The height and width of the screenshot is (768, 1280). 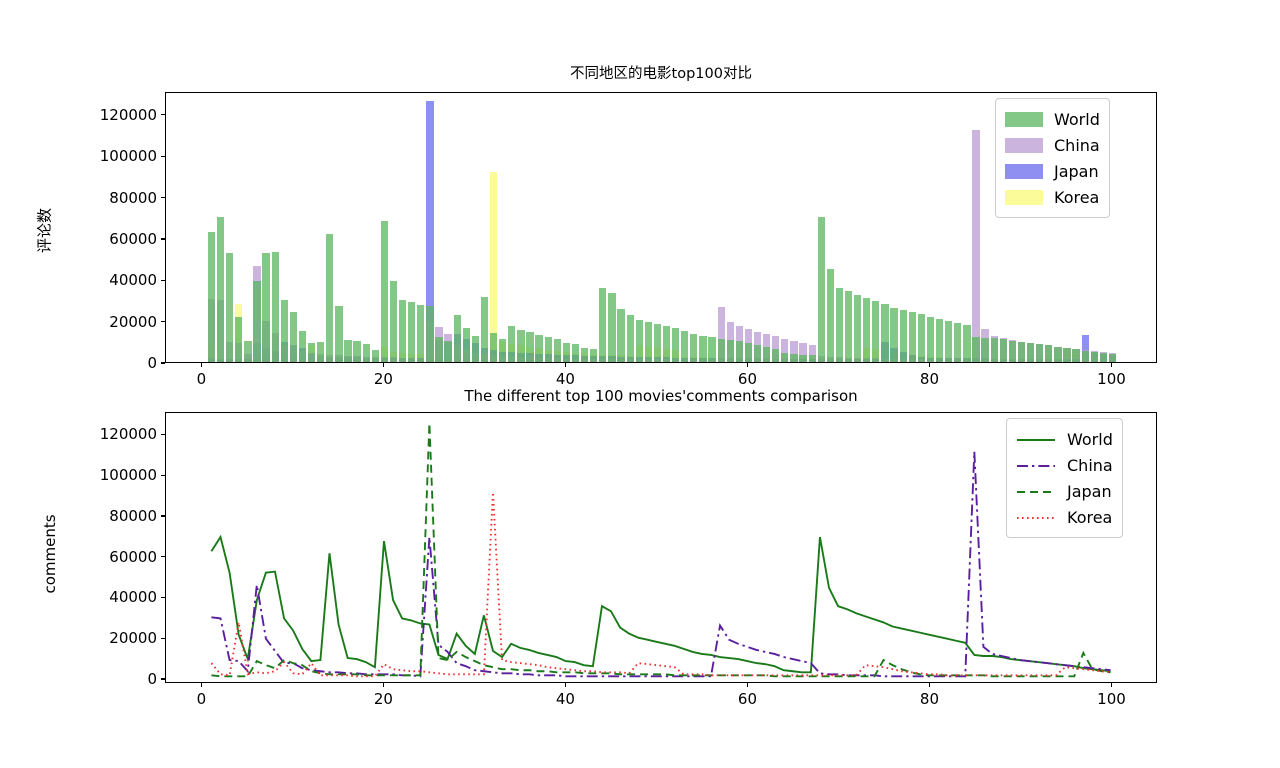 What do you see at coordinates (1024, 197) in the screenshot?
I see `legend-swatch-icon` at bounding box center [1024, 197].